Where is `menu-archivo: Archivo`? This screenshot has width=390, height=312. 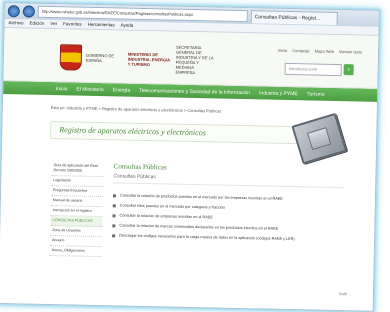 menu-archivo: Archivo is located at coordinates (16, 23).